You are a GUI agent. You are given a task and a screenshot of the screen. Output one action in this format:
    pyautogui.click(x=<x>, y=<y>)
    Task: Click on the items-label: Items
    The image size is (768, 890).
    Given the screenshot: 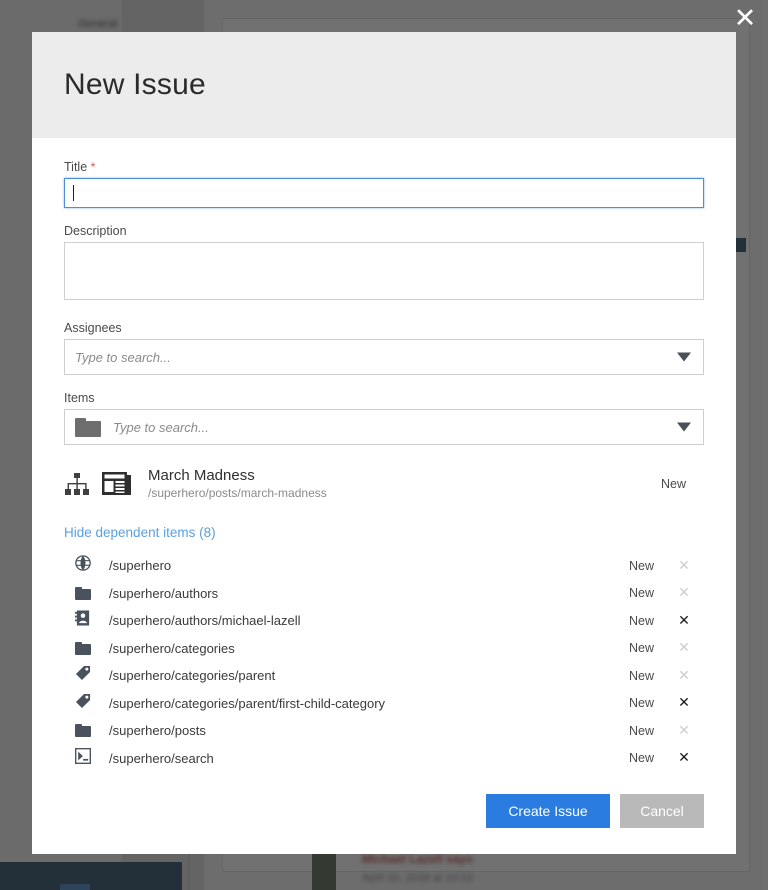 What is the action you would take?
    pyautogui.click(x=79, y=398)
    